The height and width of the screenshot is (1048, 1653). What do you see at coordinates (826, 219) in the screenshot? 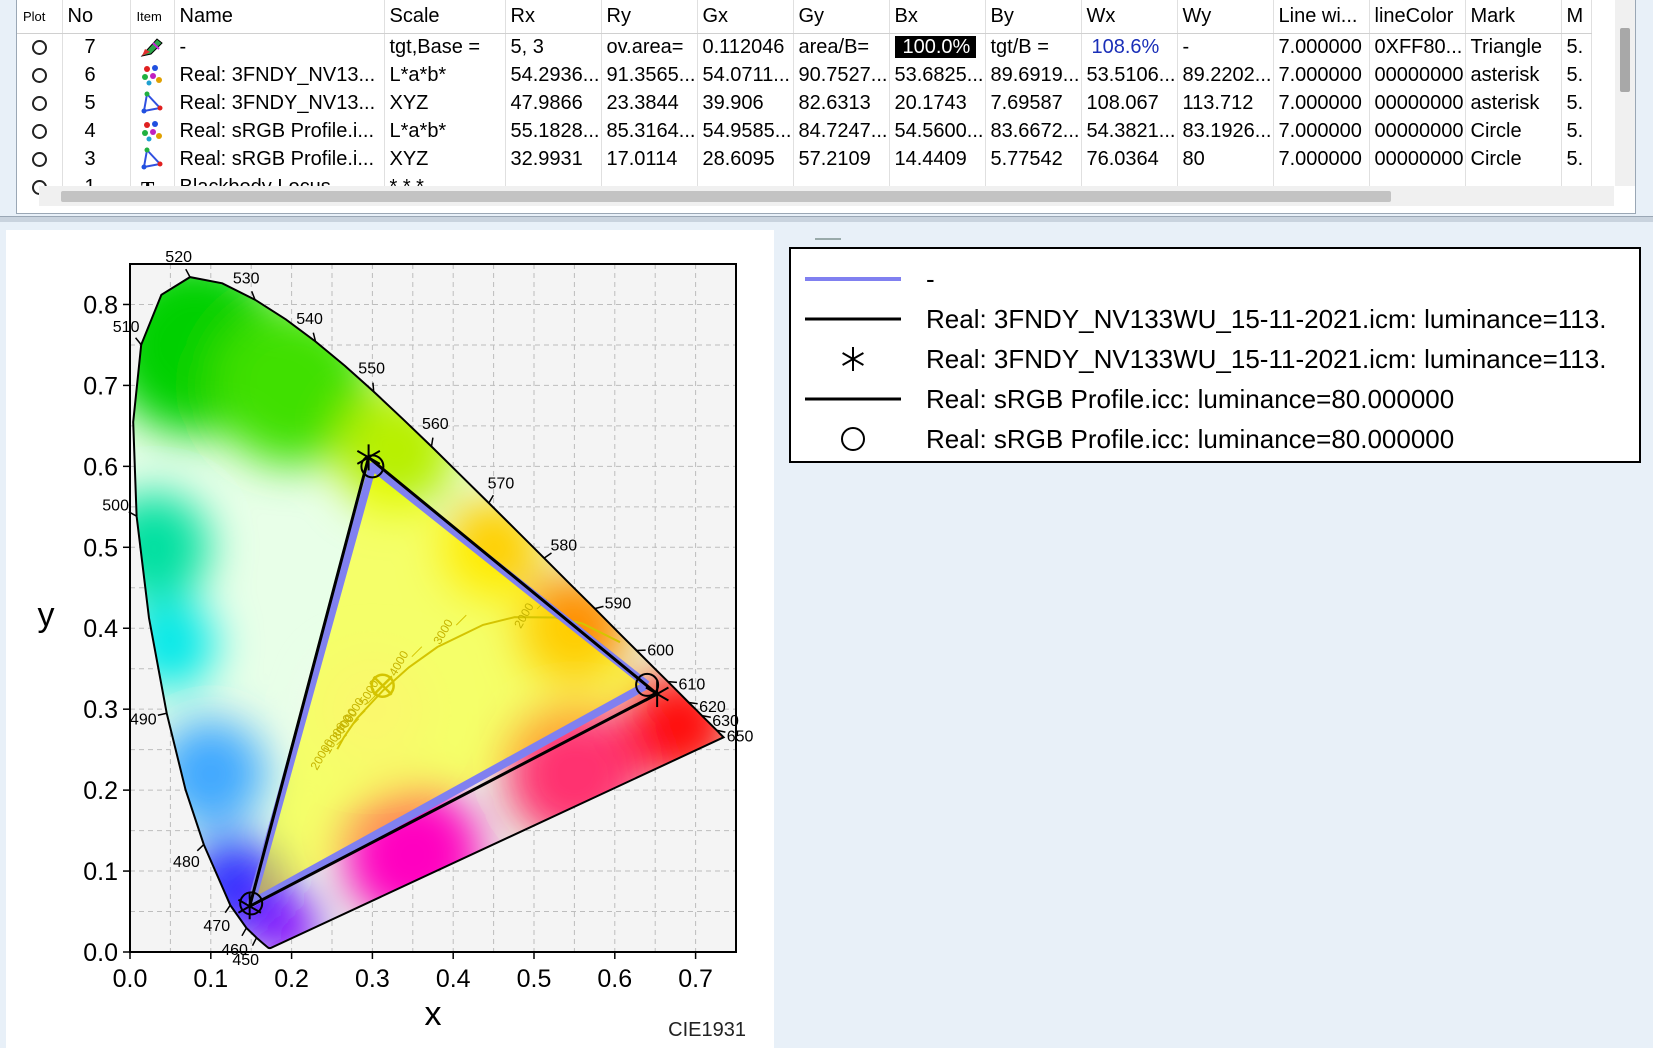
I see `splitter` at bounding box center [826, 219].